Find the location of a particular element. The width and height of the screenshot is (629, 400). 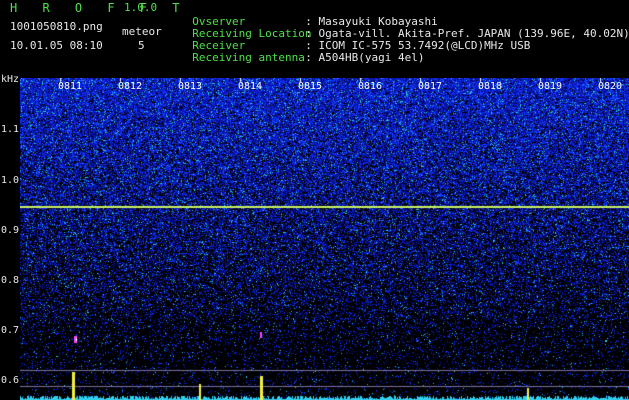

time-label: 0812 is located at coordinates (130, 86).